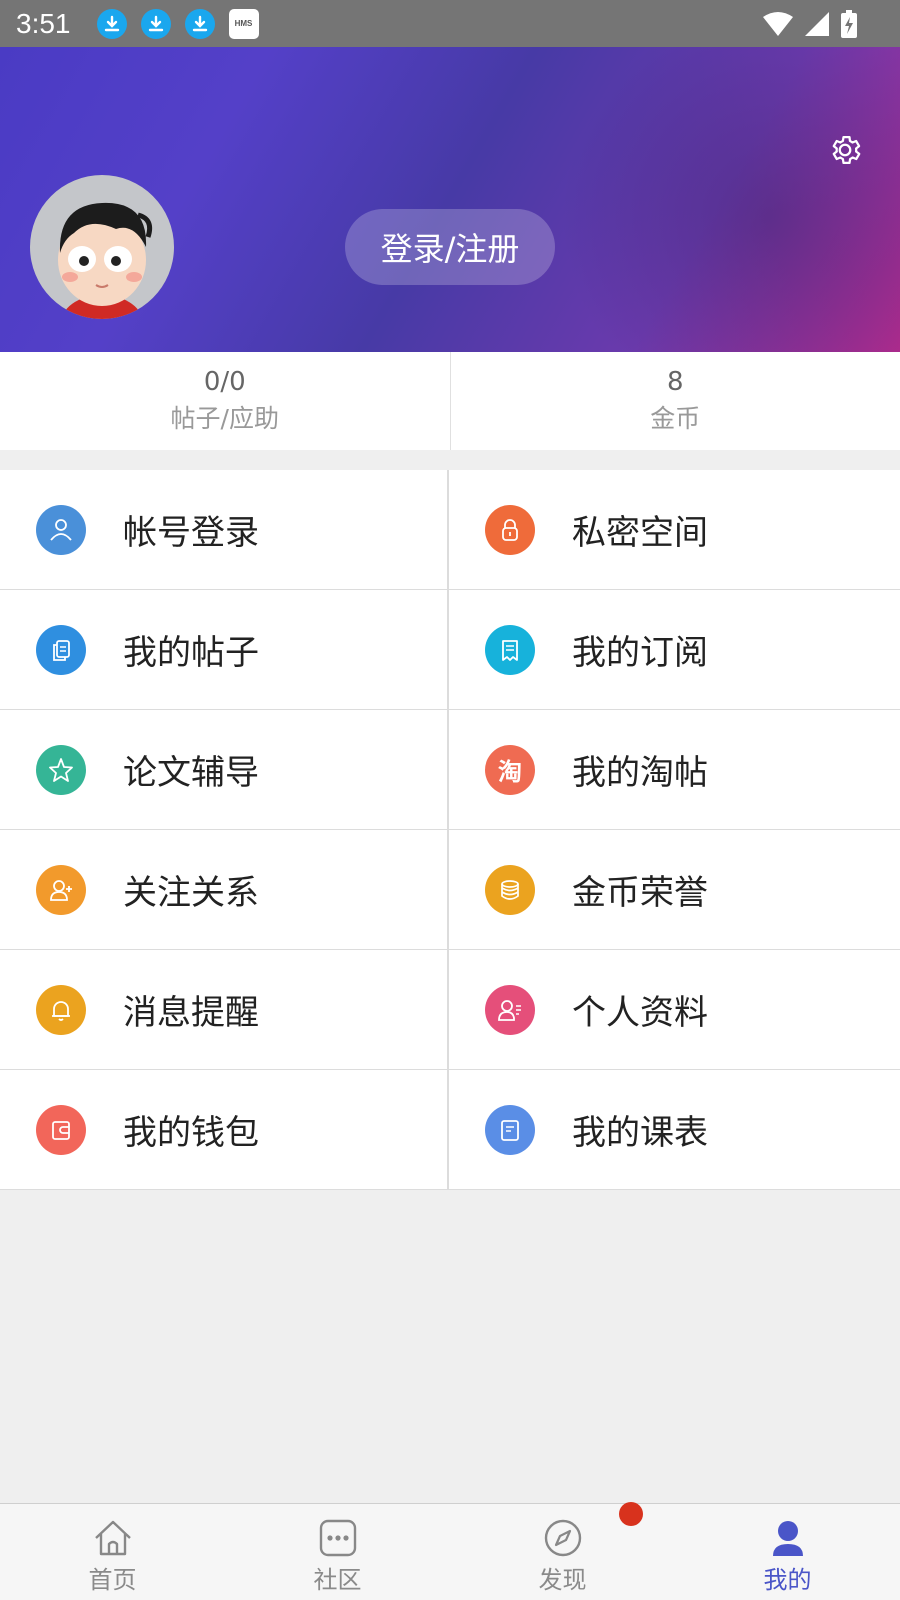 This screenshot has width=900, height=1600. Describe the element at coordinates (191, 653) in the screenshot. I see `menu-item-label: 我的帖子` at that location.